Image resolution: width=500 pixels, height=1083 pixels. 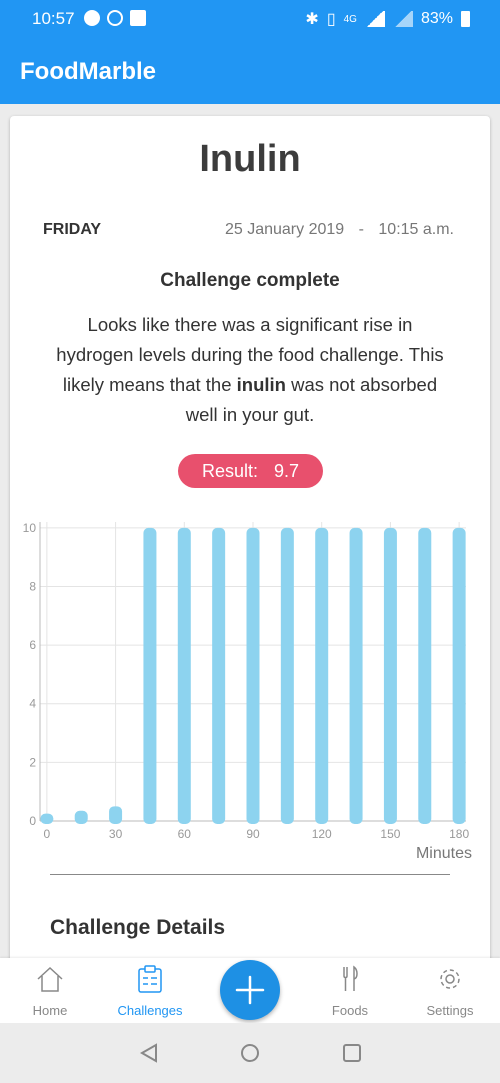 What do you see at coordinates (148, 1053) in the screenshot?
I see `back-icon` at bounding box center [148, 1053].